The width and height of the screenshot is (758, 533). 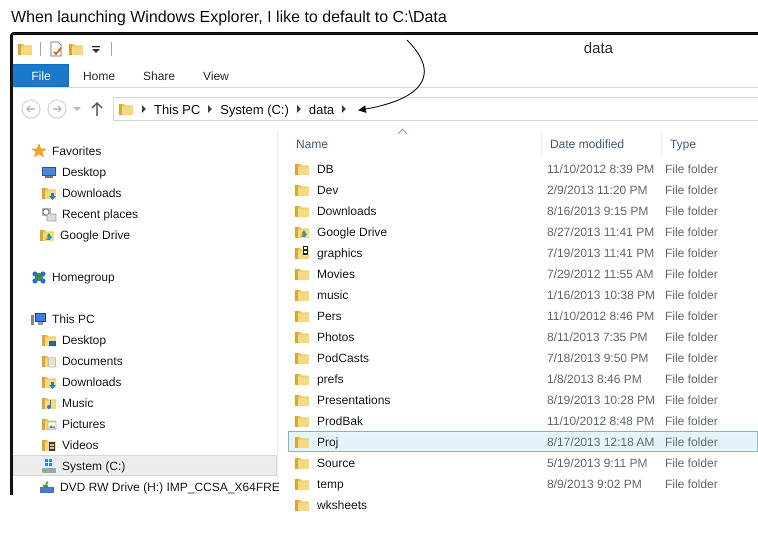 What do you see at coordinates (321, 109) in the screenshot?
I see `breadcrumb: data` at bounding box center [321, 109].